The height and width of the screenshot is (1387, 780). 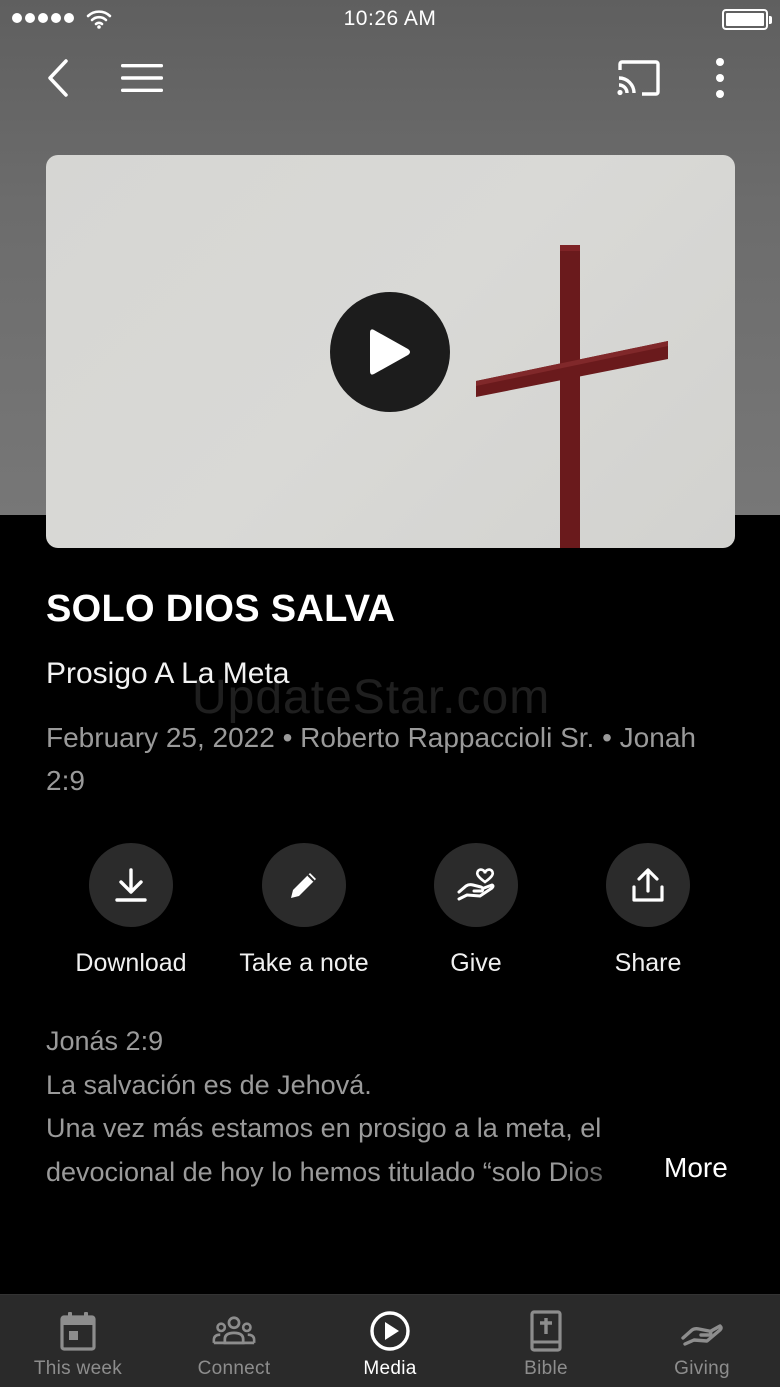 I want to click on give-circle, so click(x=476, y=885).